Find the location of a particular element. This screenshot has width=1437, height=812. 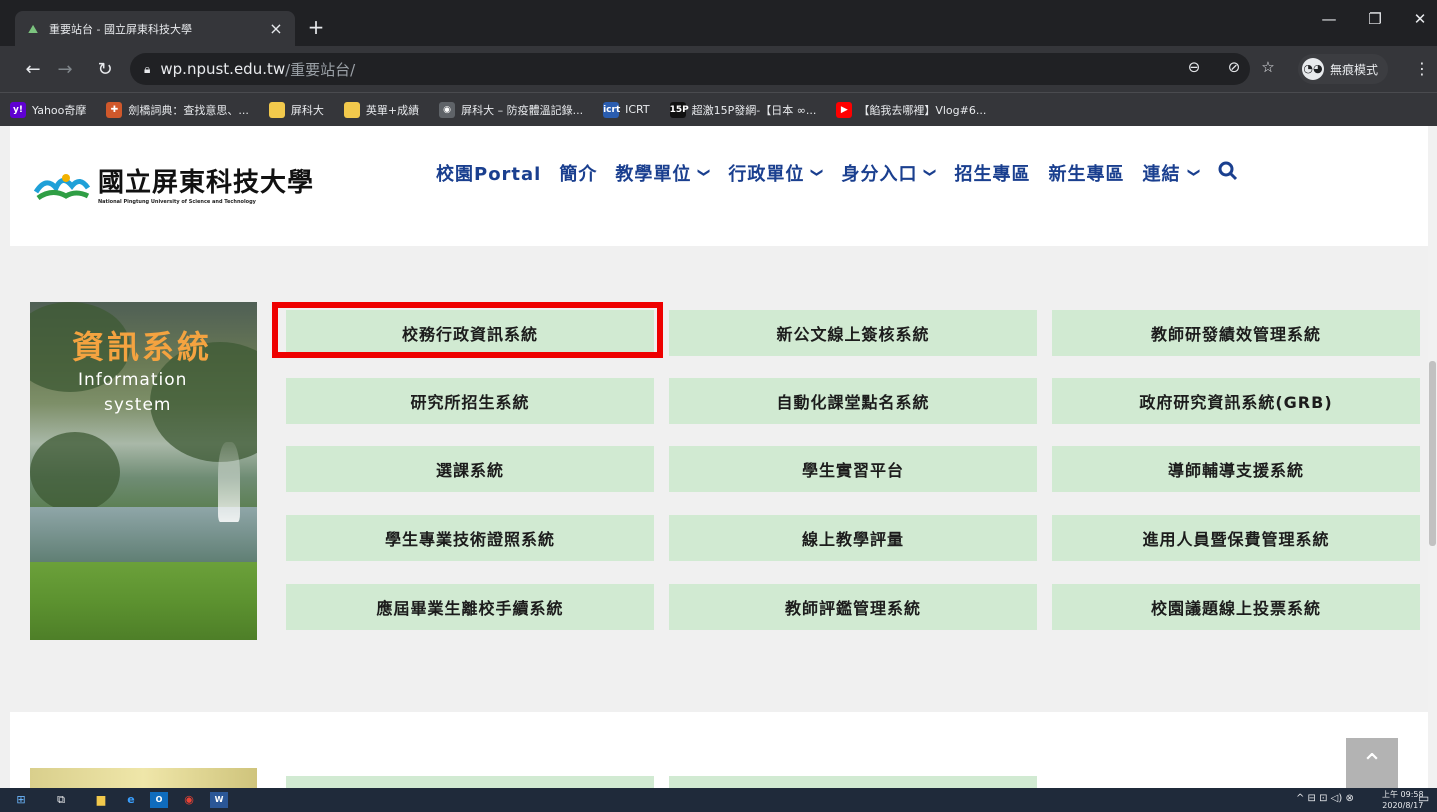

address-bar: 🔒︎ wp.npust.edu.tw /重要站台/ is located at coordinates (690, 69).